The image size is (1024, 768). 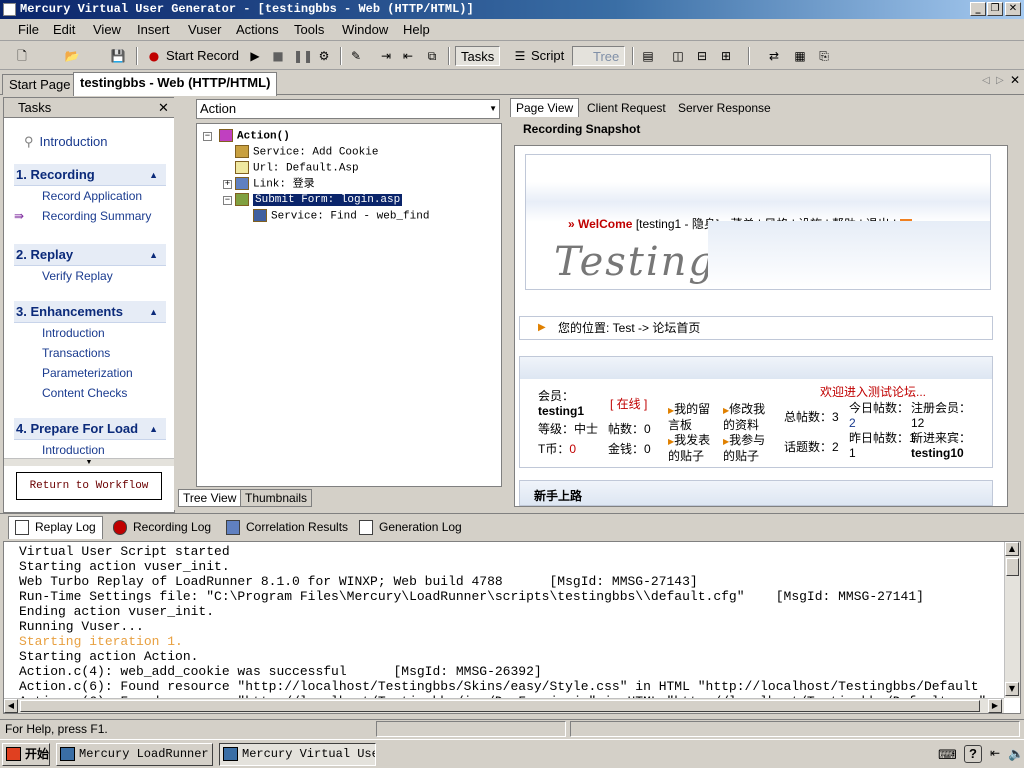 I want to click on app-icon, so click(x=9, y=9).